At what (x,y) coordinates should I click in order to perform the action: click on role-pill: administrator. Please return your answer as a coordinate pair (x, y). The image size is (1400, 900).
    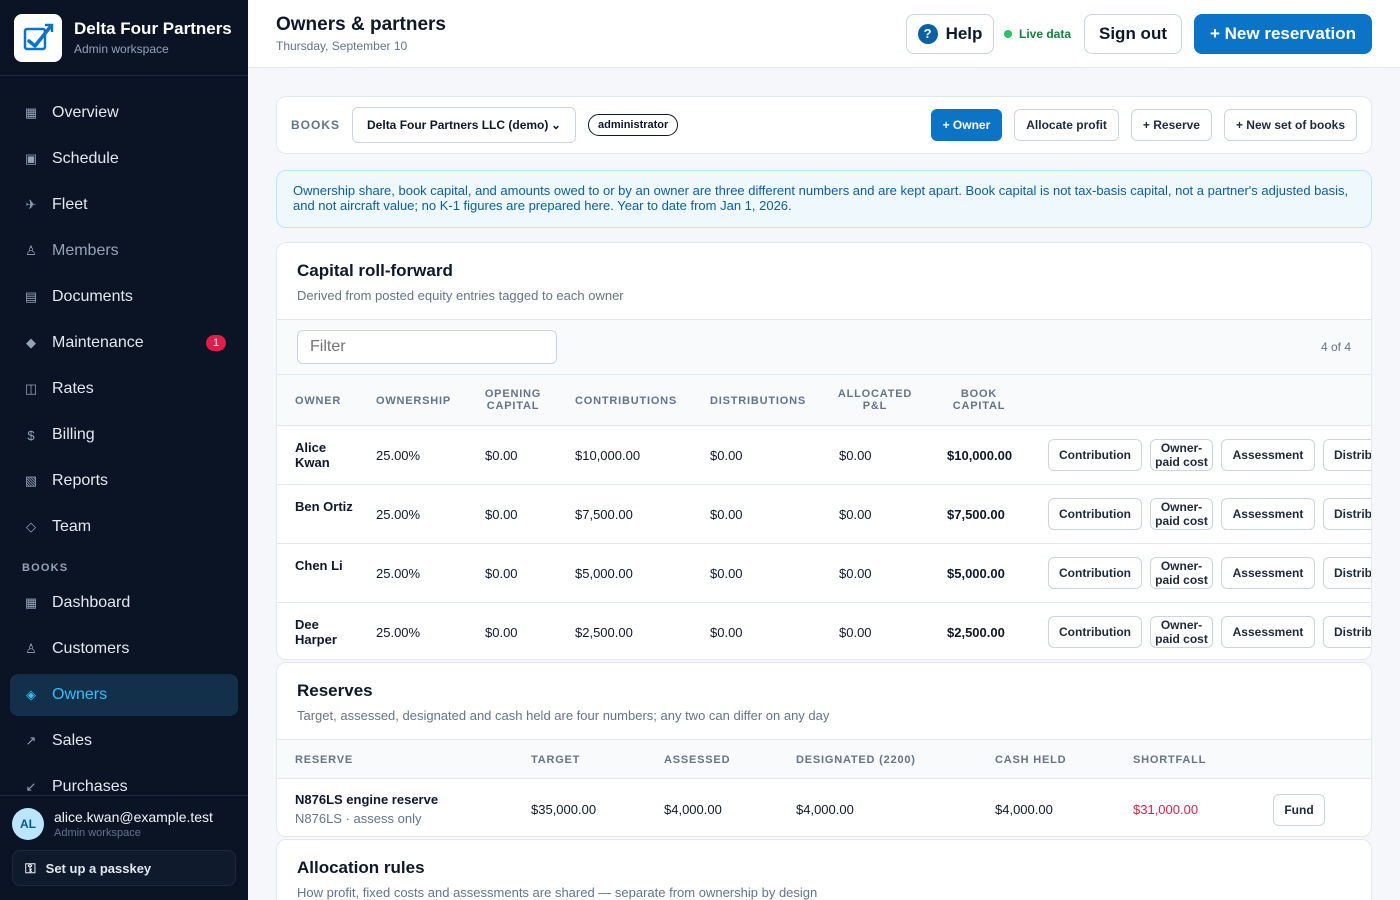
    Looking at the image, I should click on (633, 125).